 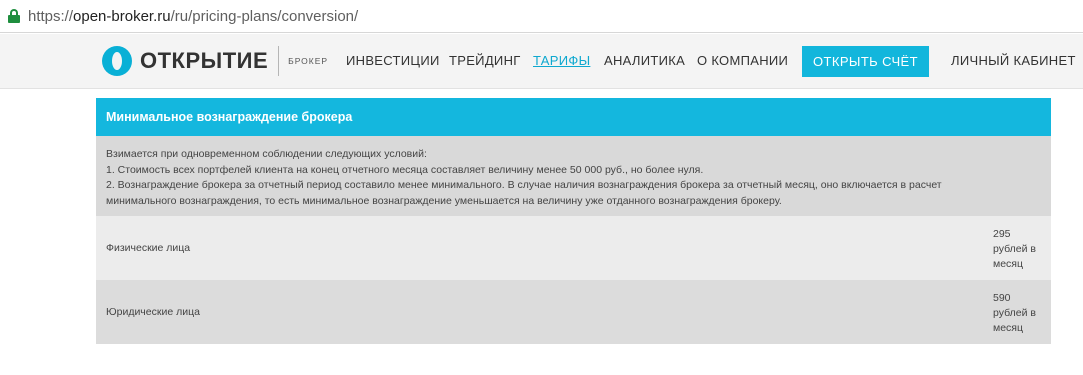 What do you see at coordinates (153, 312) in the screenshot?
I see `row-label: Юридические лица` at bounding box center [153, 312].